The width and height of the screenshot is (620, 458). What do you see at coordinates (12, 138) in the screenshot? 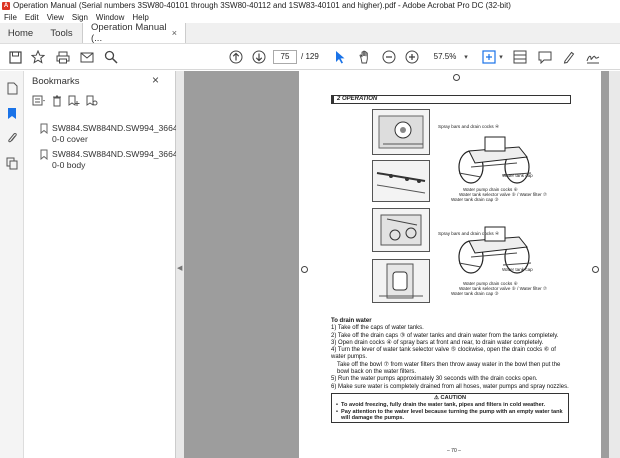
I see `attachments-paperclip-icon` at bounding box center [12, 138].